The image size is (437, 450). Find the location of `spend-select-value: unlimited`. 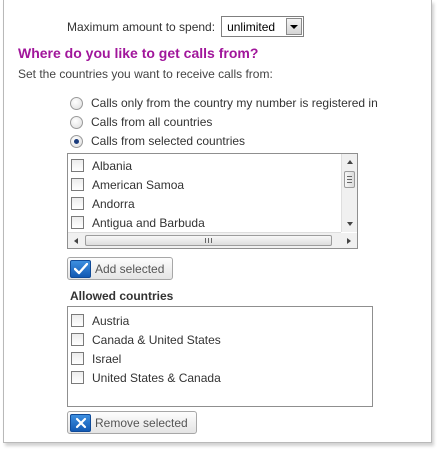

spend-select-value: unlimited is located at coordinates (251, 26).